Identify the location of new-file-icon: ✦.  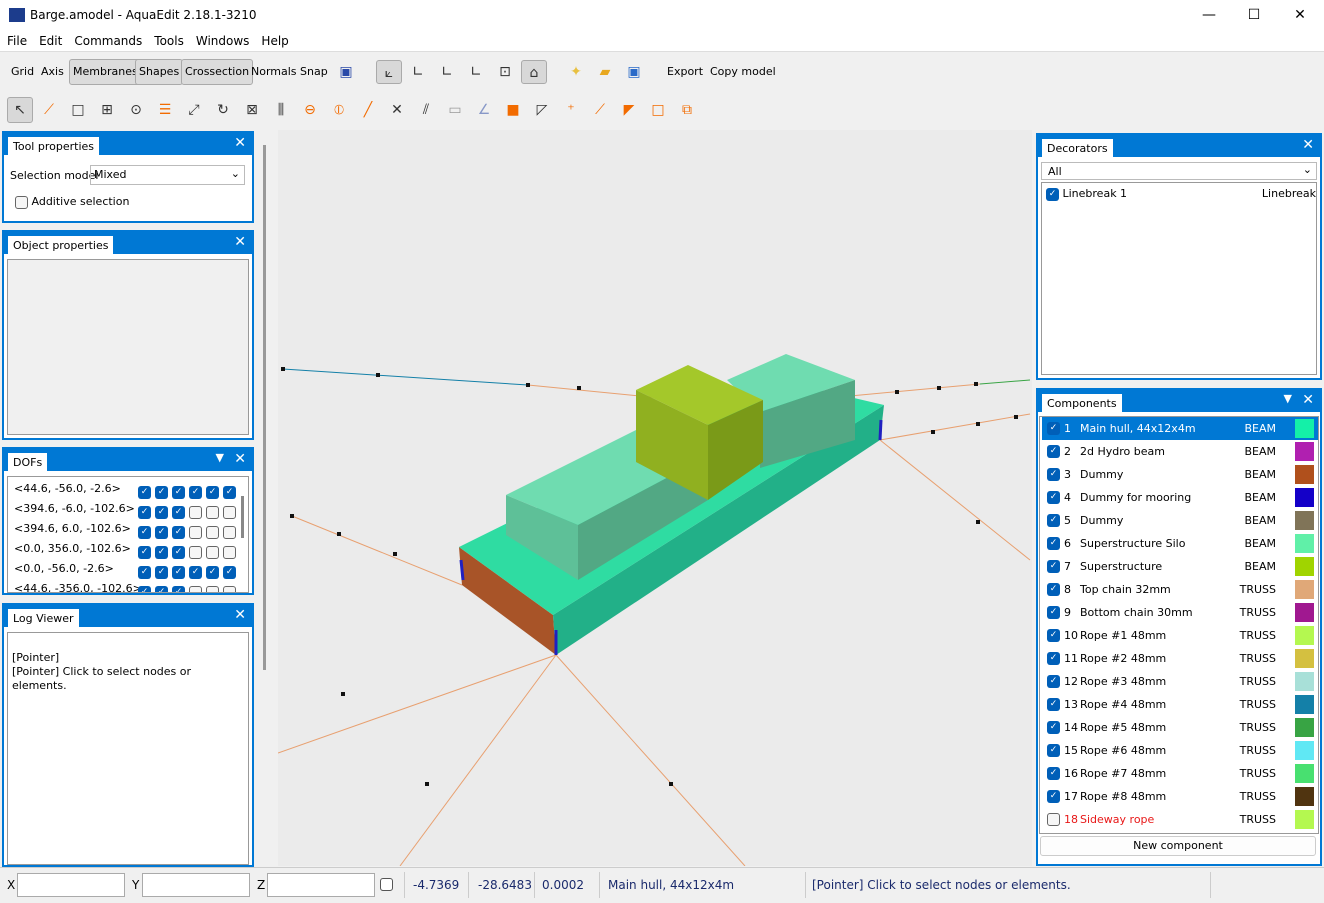
(576, 72).